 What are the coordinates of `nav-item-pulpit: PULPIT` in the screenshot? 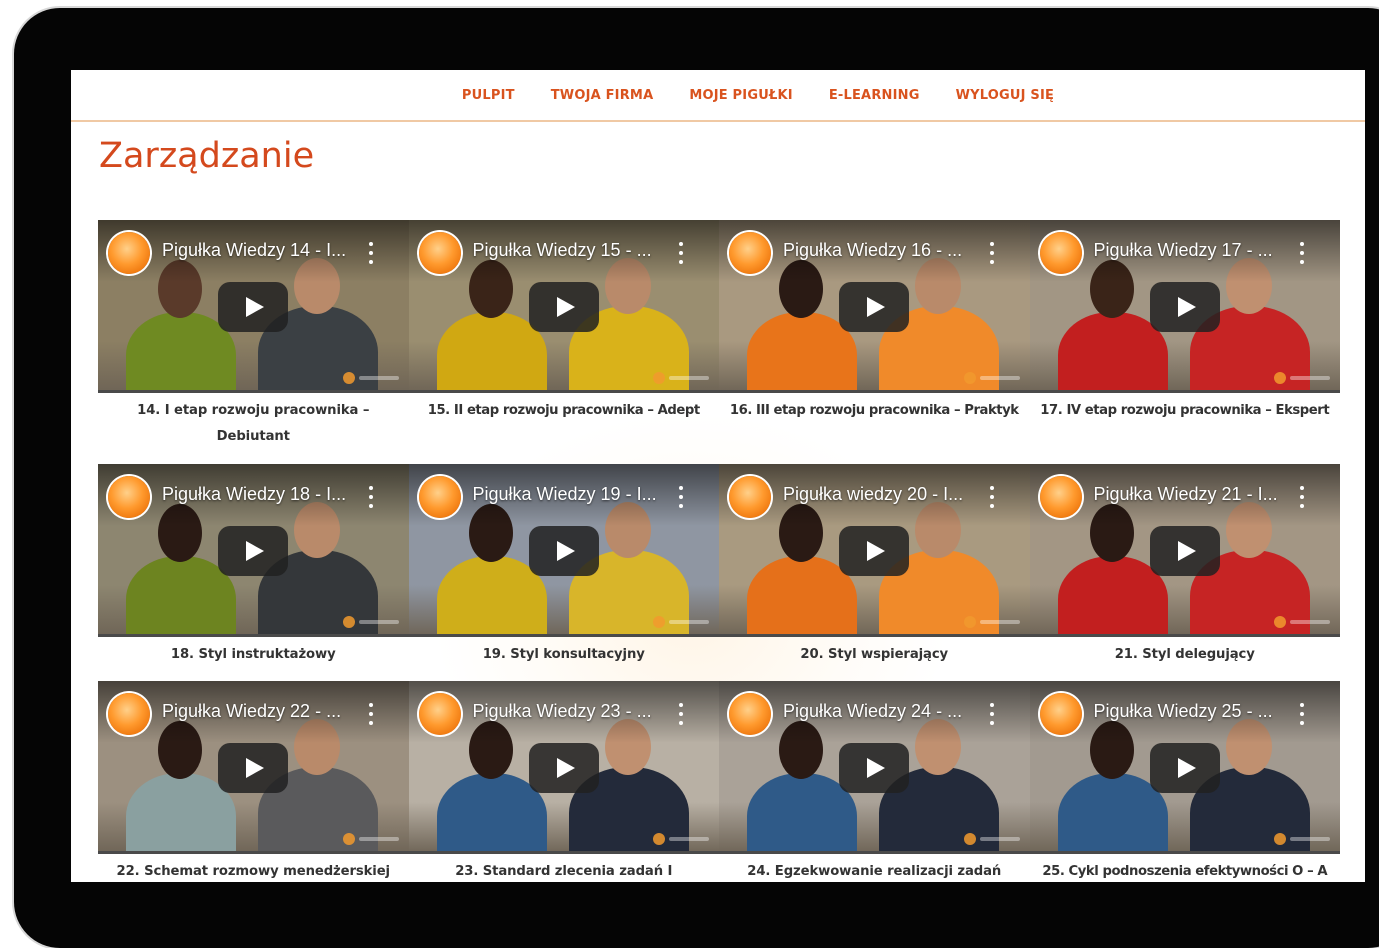 It's located at (488, 95).